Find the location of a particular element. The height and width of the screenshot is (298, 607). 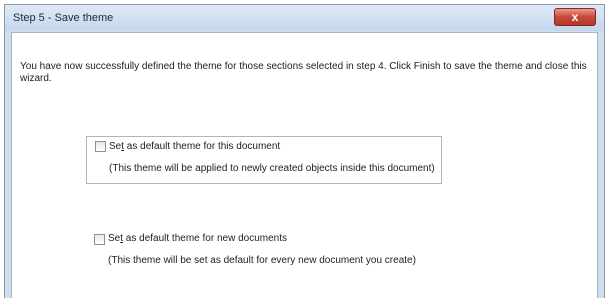

close-icon: x is located at coordinates (575, 17).